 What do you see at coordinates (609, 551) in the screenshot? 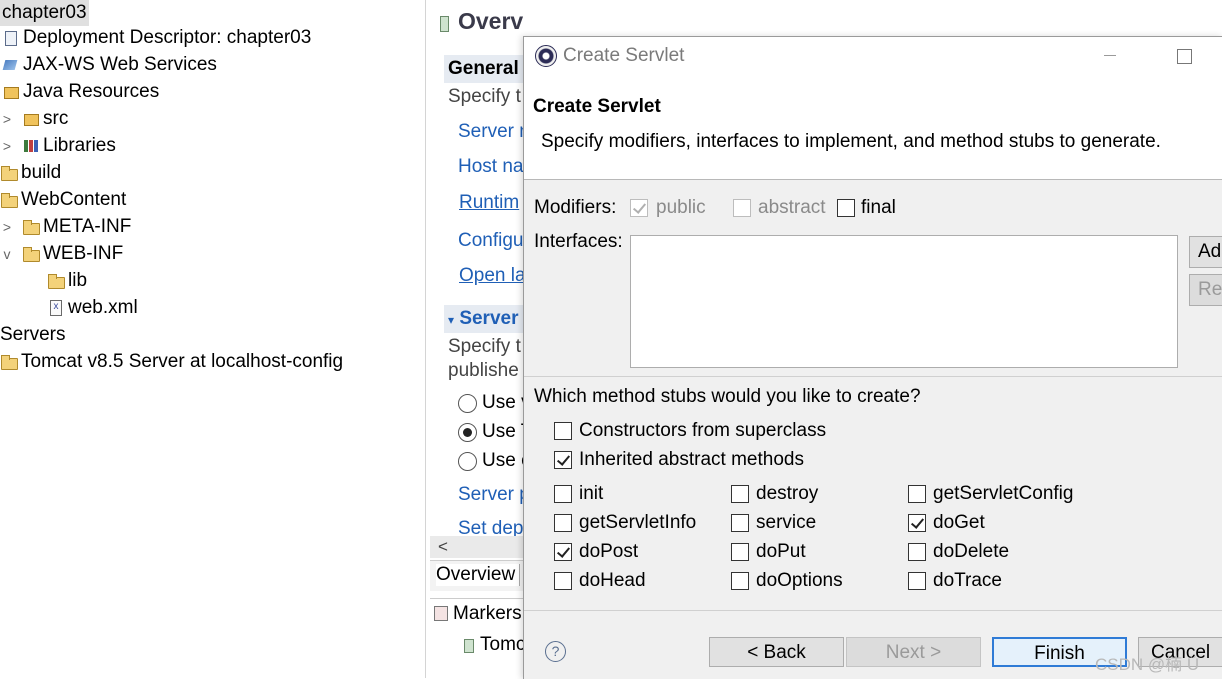
I see `dopost-label: doPost` at bounding box center [609, 551].